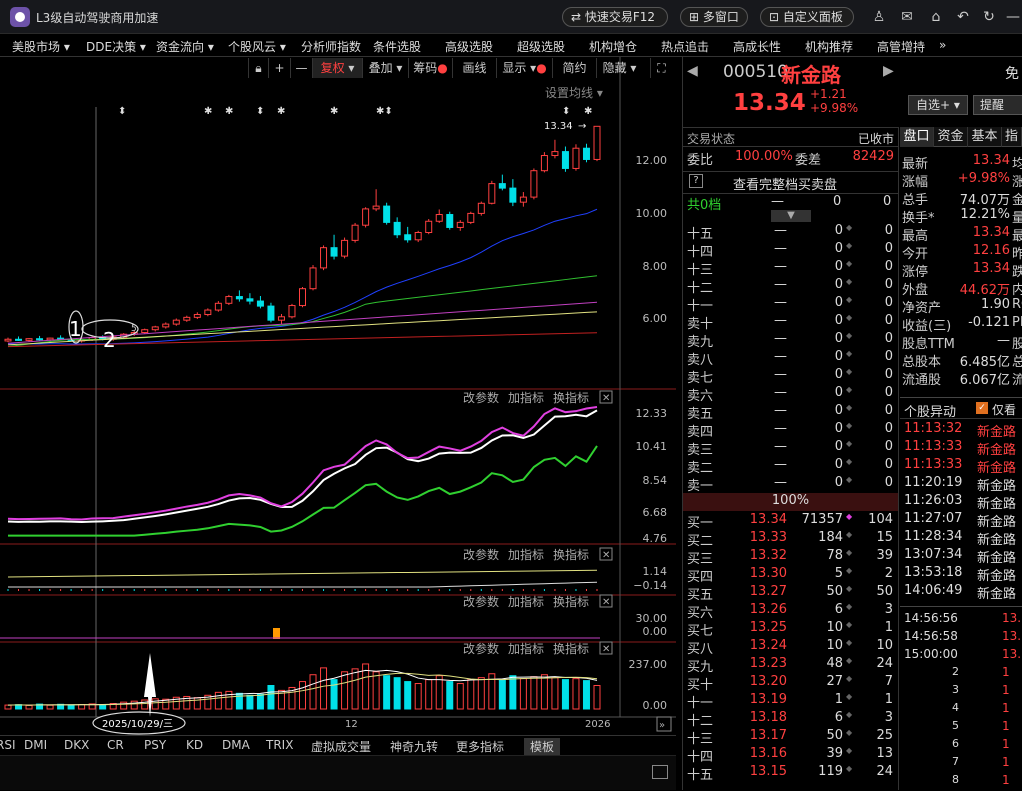  I want to click on summary-button: 简约, so click(574, 68).